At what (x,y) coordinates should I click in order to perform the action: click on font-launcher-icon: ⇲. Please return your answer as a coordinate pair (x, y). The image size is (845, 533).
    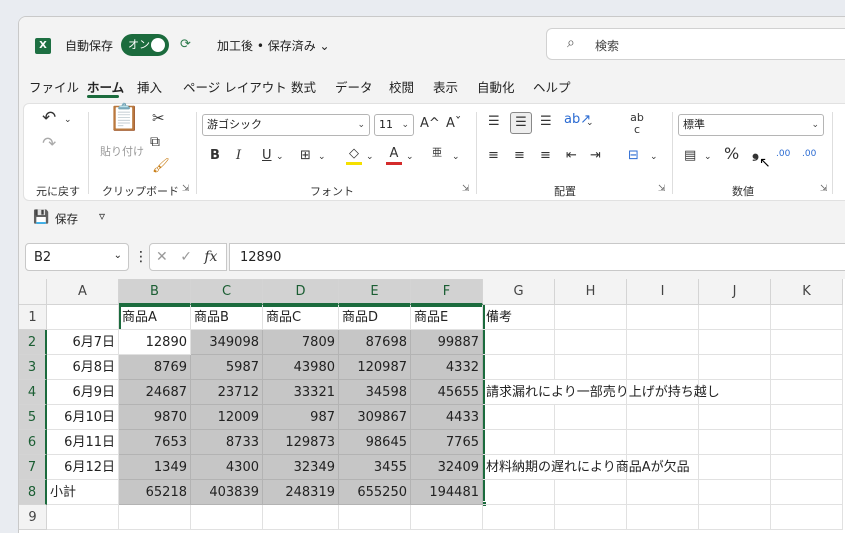
    Looking at the image, I should click on (466, 189).